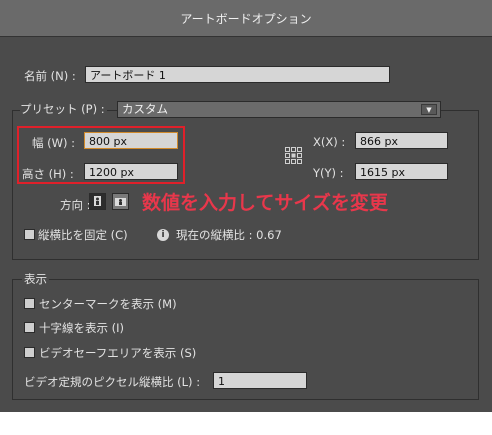  What do you see at coordinates (75, 205) in the screenshot?
I see `orientation-label: 方向 :` at bounding box center [75, 205].